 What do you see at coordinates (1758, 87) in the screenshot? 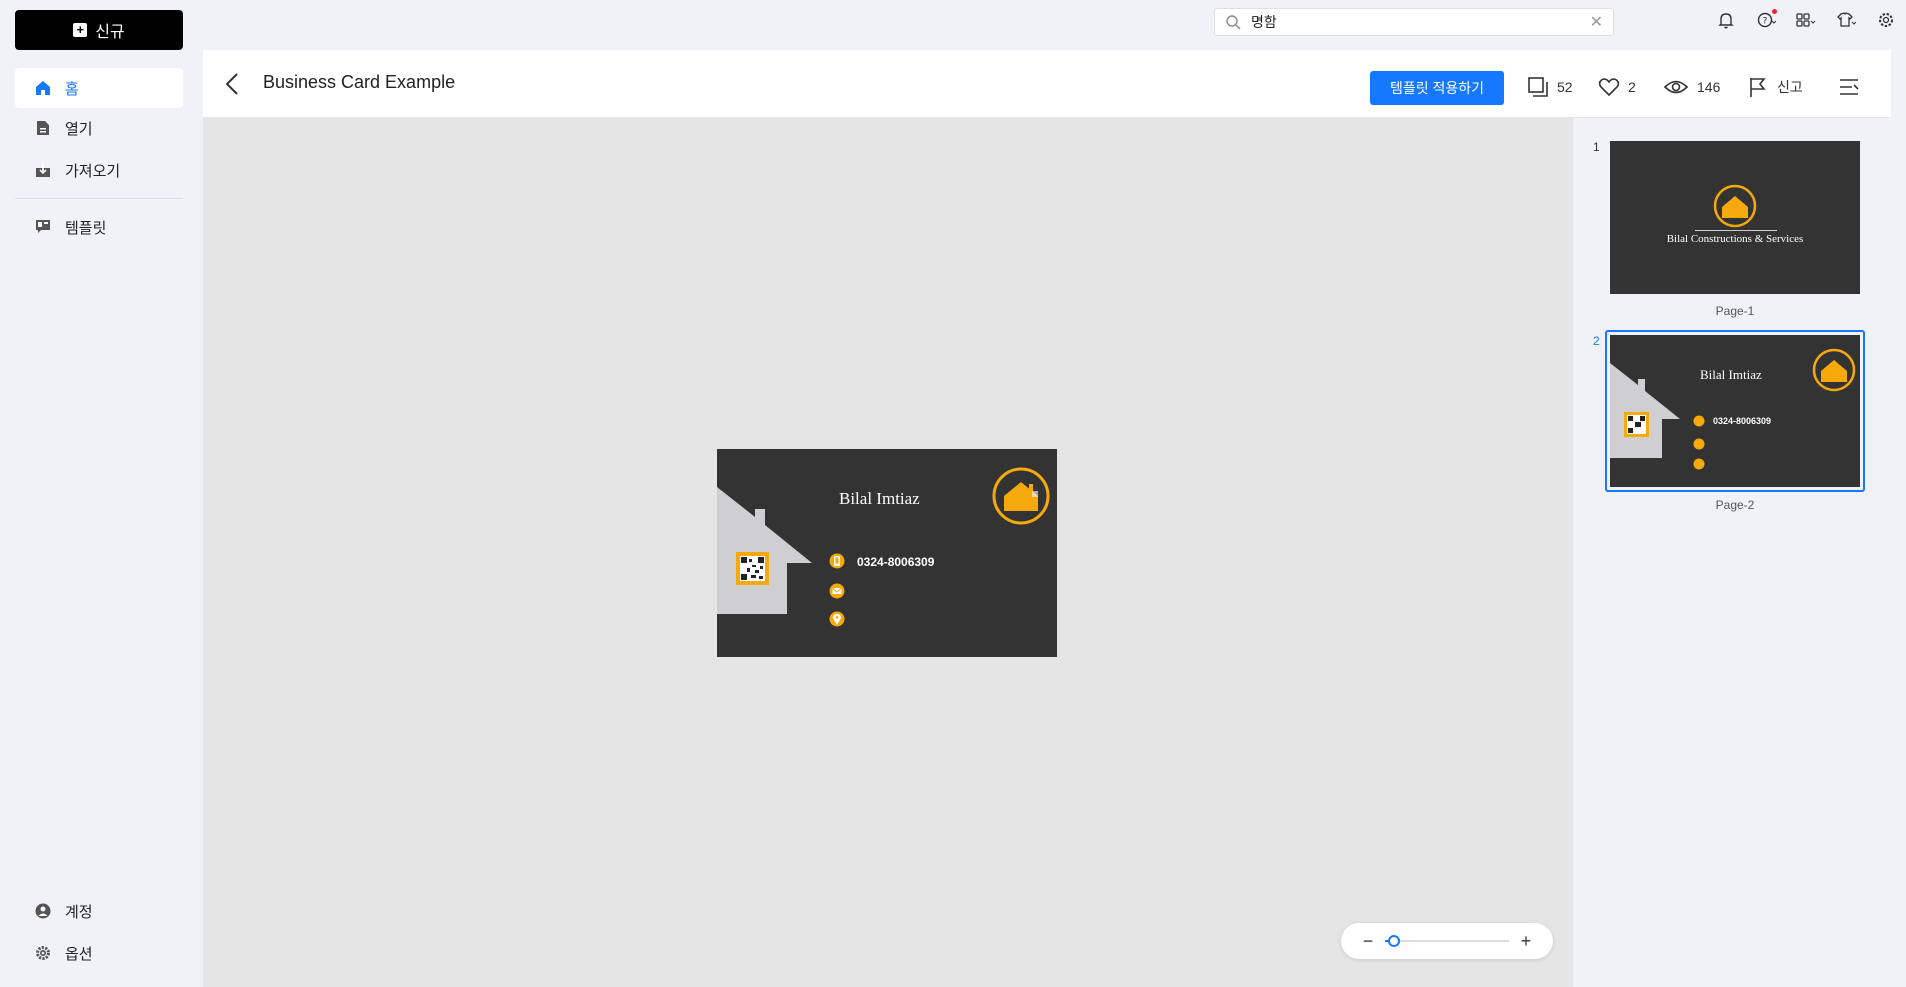
I see `flag-icon` at bounding box center [1758, 87].